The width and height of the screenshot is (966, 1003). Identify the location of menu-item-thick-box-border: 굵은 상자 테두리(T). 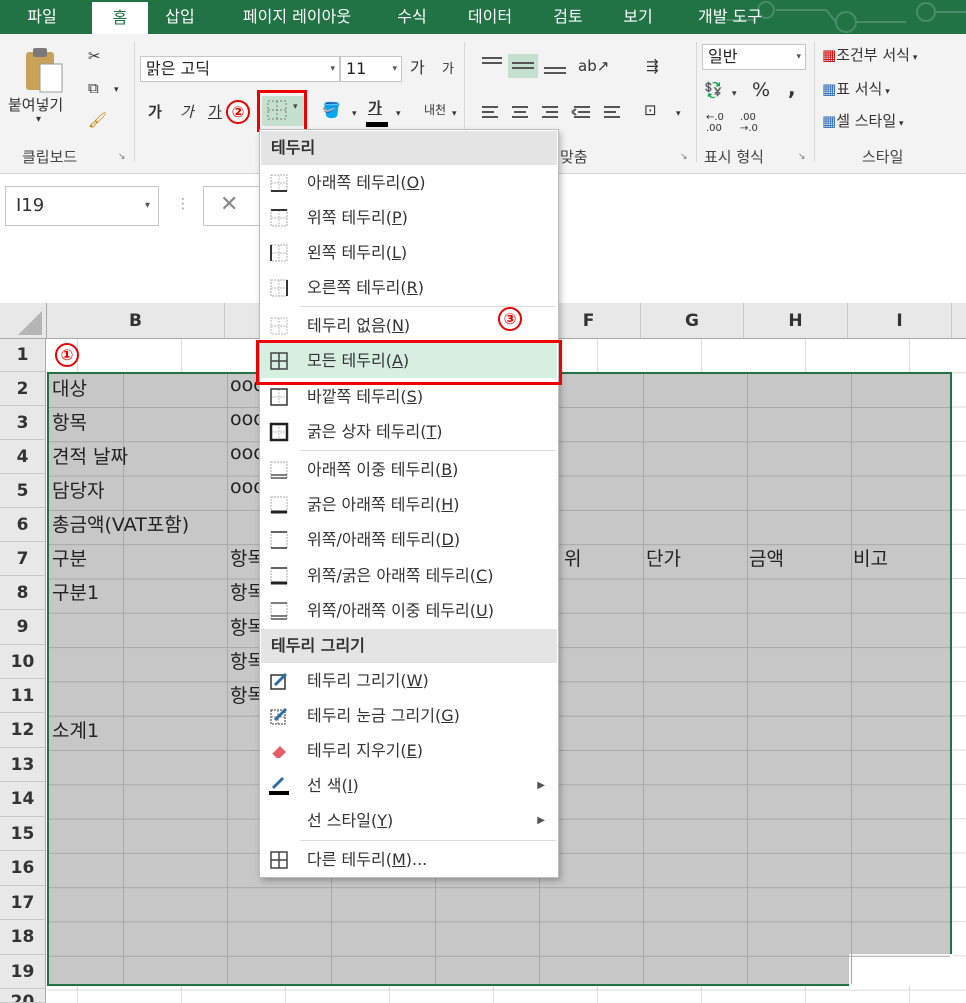
(409, 431).